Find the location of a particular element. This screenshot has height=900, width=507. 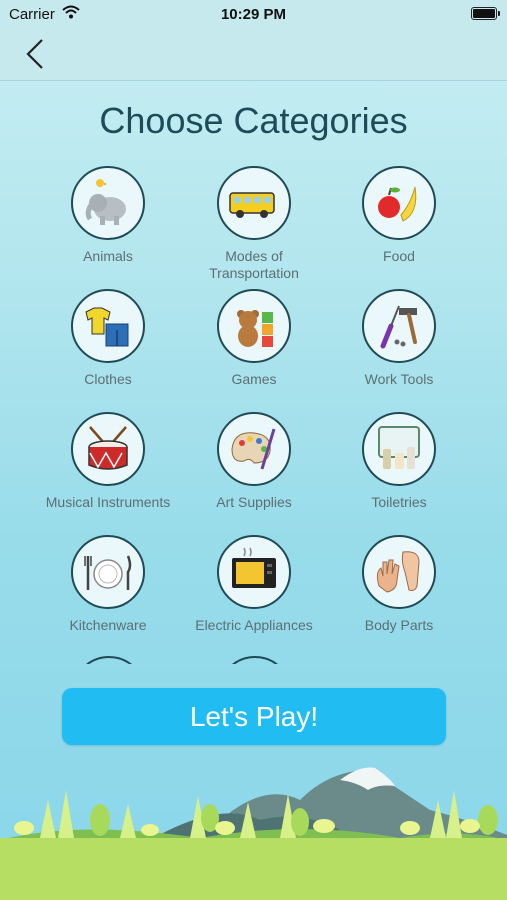

status-time: 10:29 PM is located at coordinates (253, 14).